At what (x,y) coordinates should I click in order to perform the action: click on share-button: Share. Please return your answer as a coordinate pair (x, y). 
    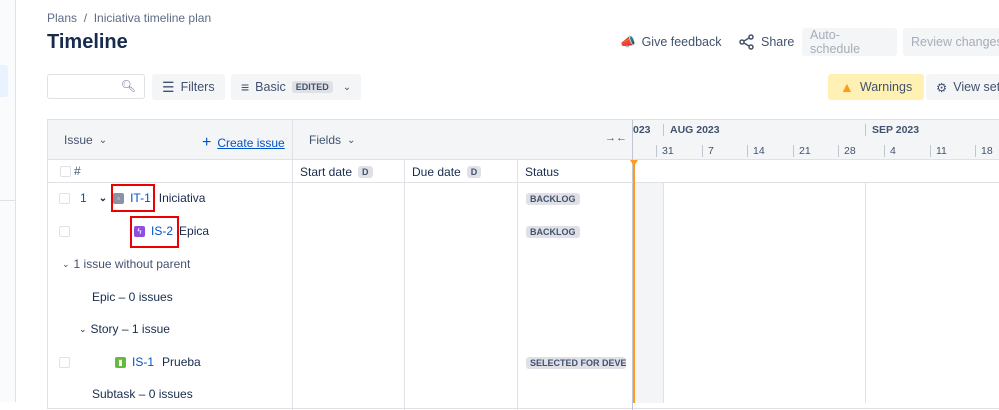
    Looking at the image, I should click on (766, 42).